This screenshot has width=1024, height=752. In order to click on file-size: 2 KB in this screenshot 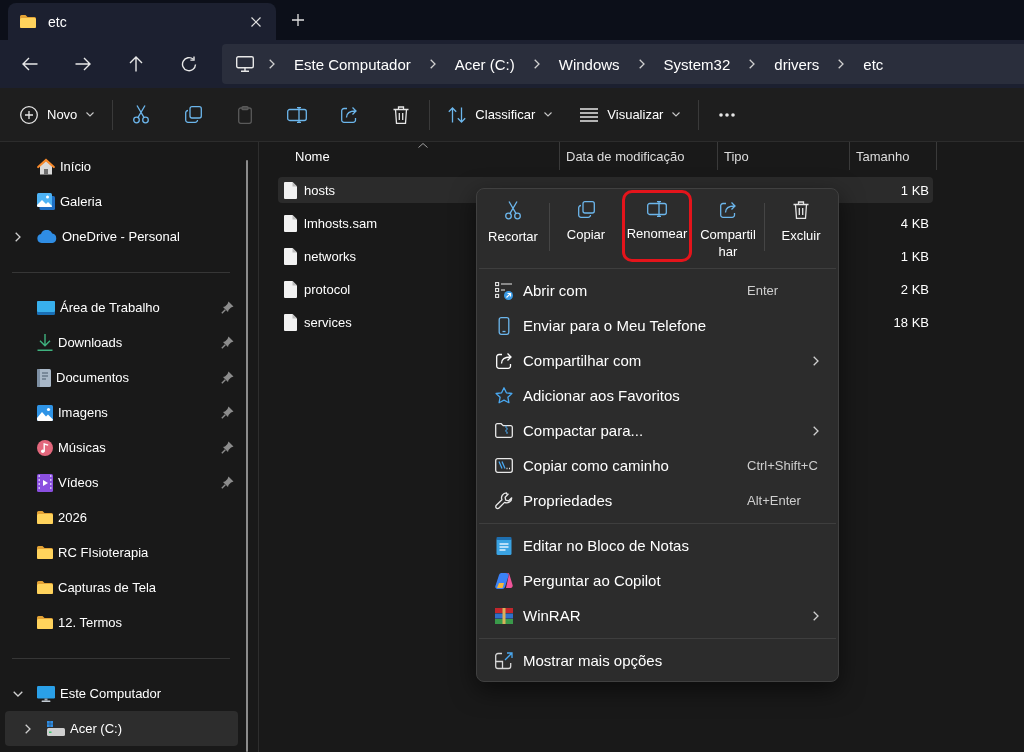, I will do `click(915, 289)`.